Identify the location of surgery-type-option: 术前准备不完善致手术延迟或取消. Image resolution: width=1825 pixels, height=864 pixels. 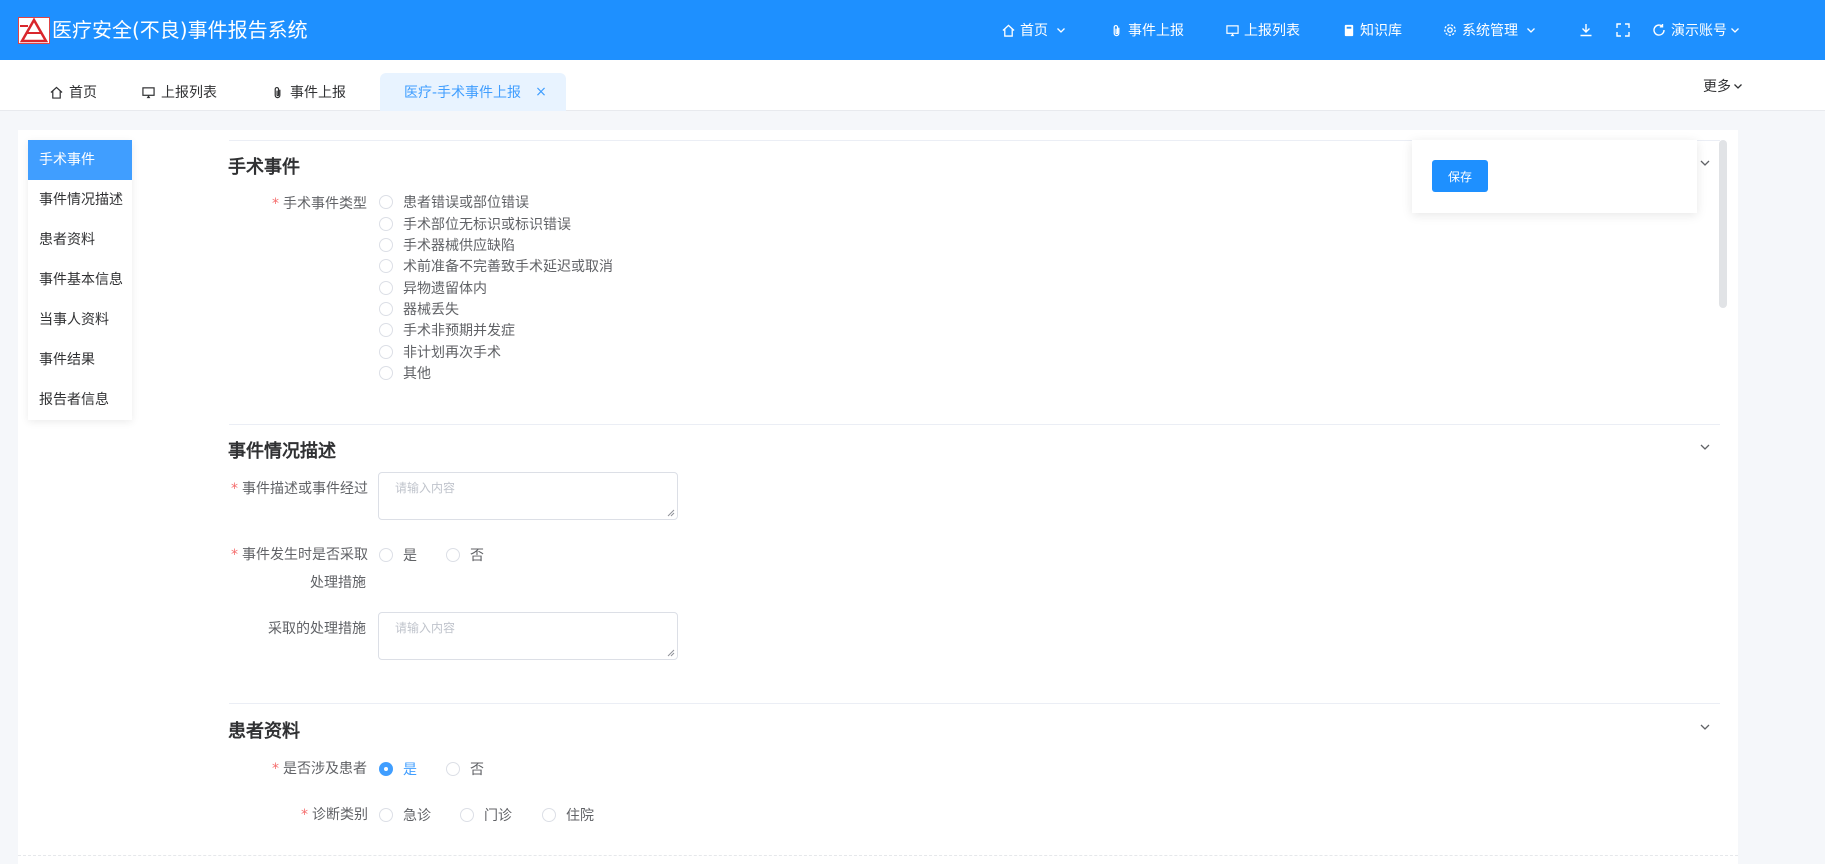
(496, 266).